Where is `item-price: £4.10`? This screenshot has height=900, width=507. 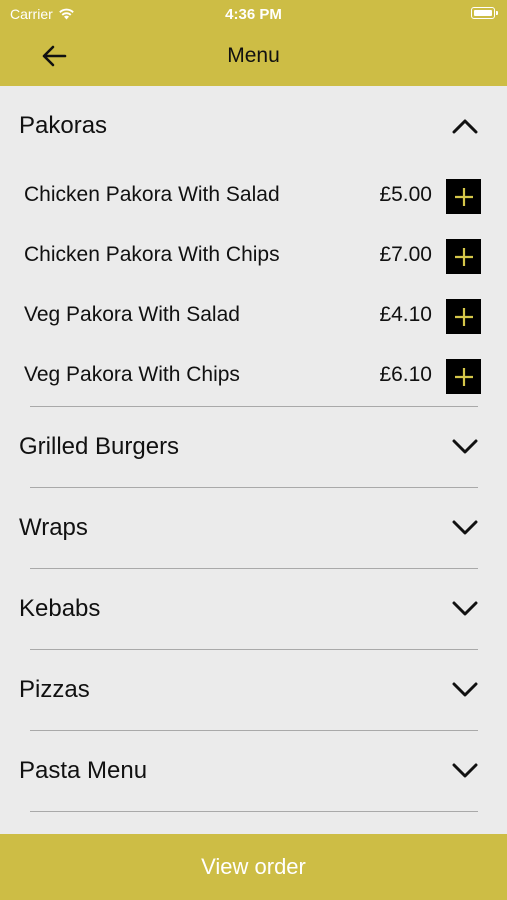 item-price: £4.10 is located at coordinates (405, 314).